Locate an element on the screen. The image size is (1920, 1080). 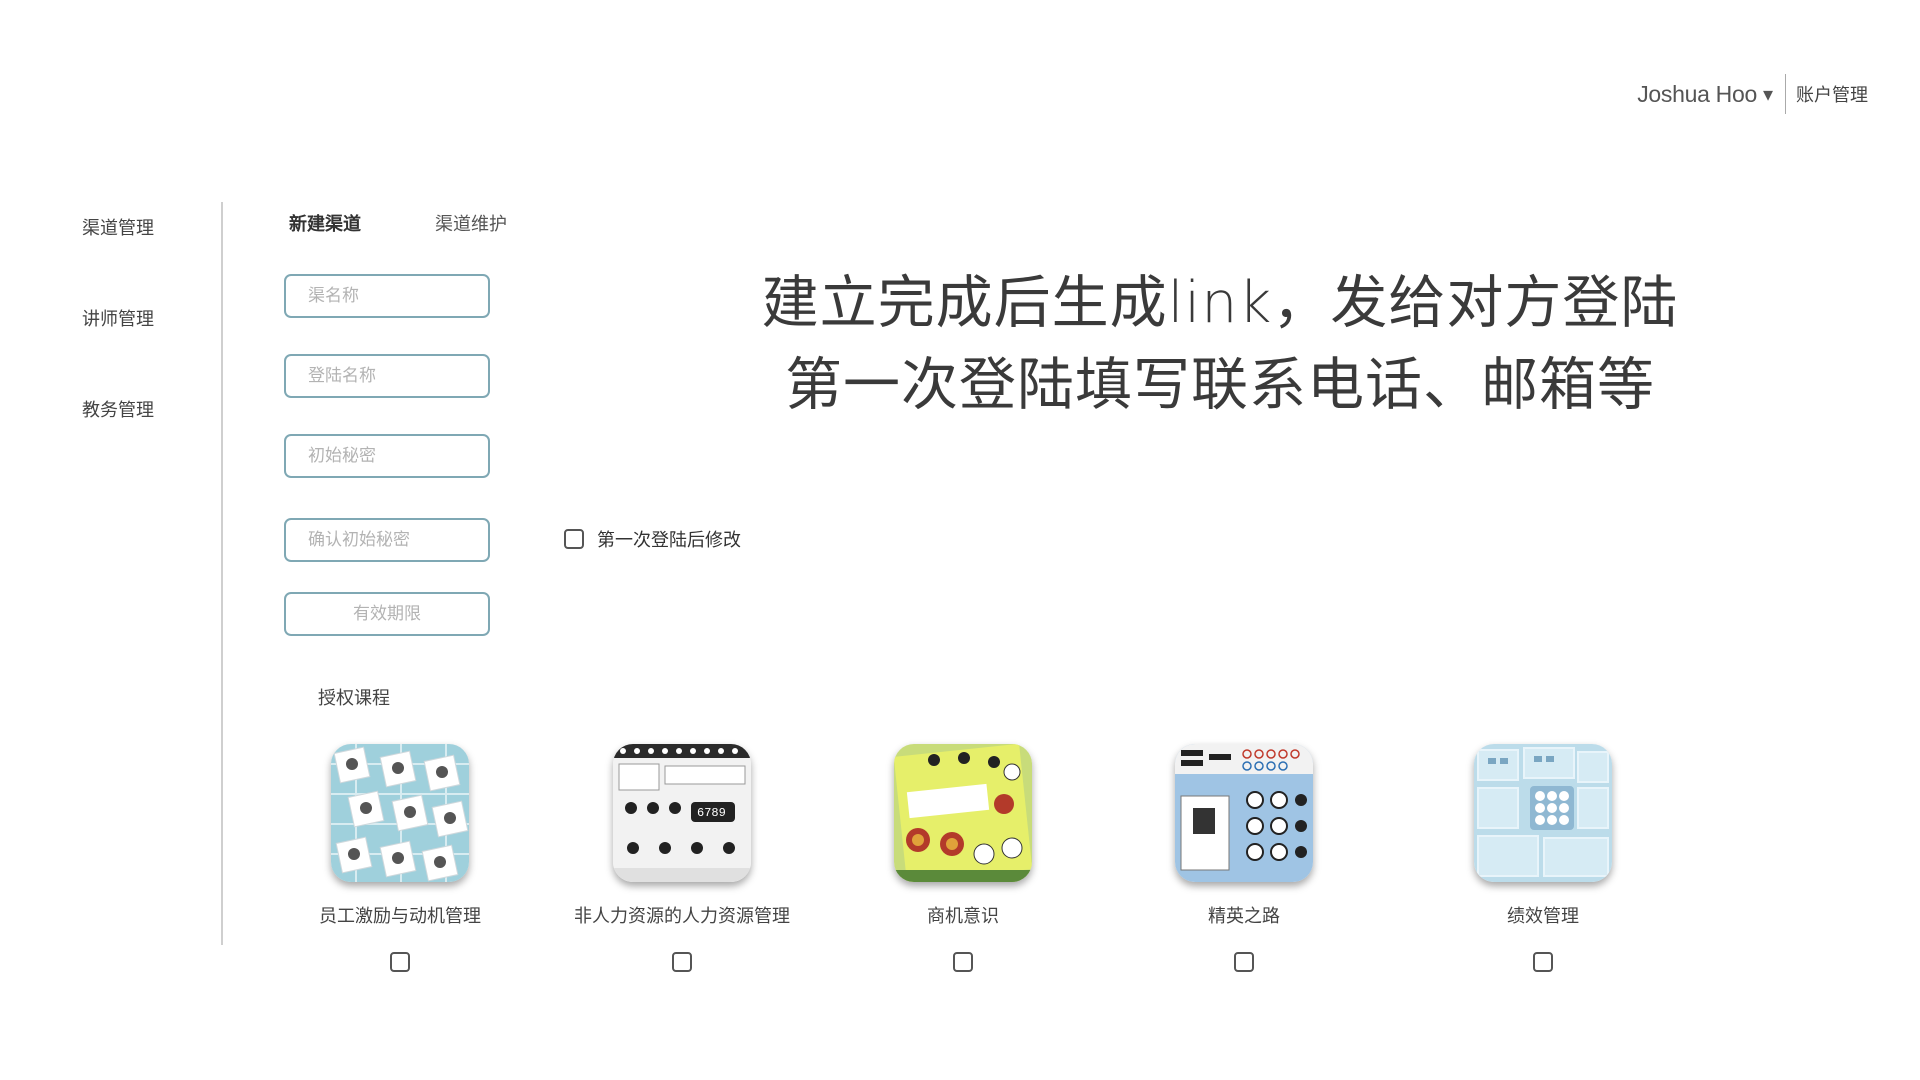
course-card: 精英之路 is located at coordinates (1244, 858).